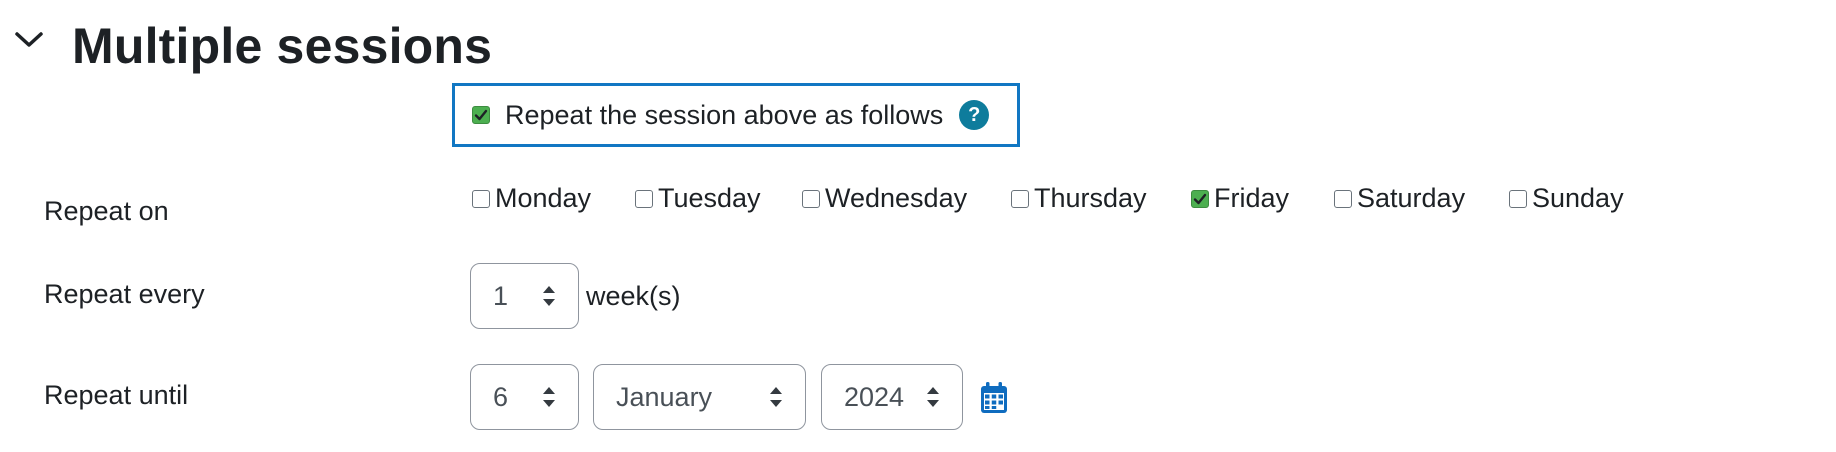 The height and width of the screenshot is (452, 1836). I want to click on day-label: Saturday, so click(1411, 198).